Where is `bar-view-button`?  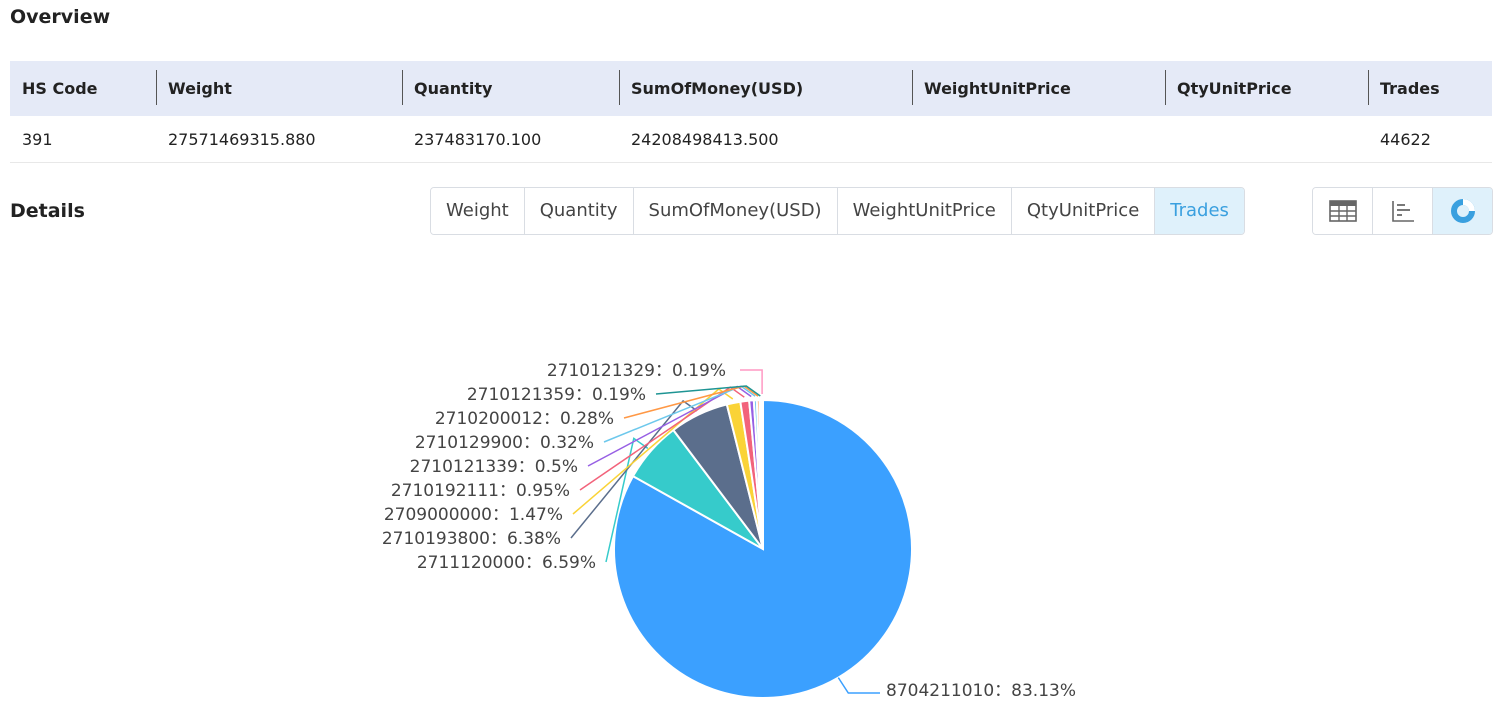 bar-view-button is located at coordinates (1403, 211).